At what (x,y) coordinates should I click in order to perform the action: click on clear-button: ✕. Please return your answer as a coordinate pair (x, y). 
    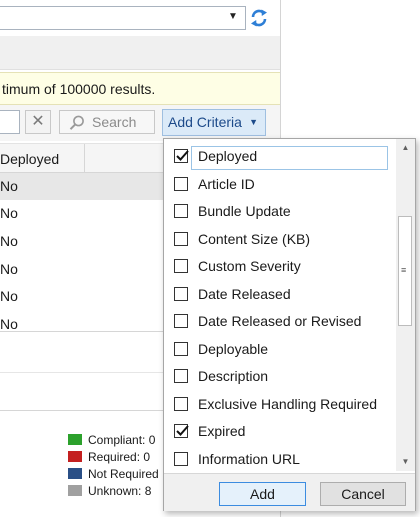
    Looking at the image, I should click on (38, 122).